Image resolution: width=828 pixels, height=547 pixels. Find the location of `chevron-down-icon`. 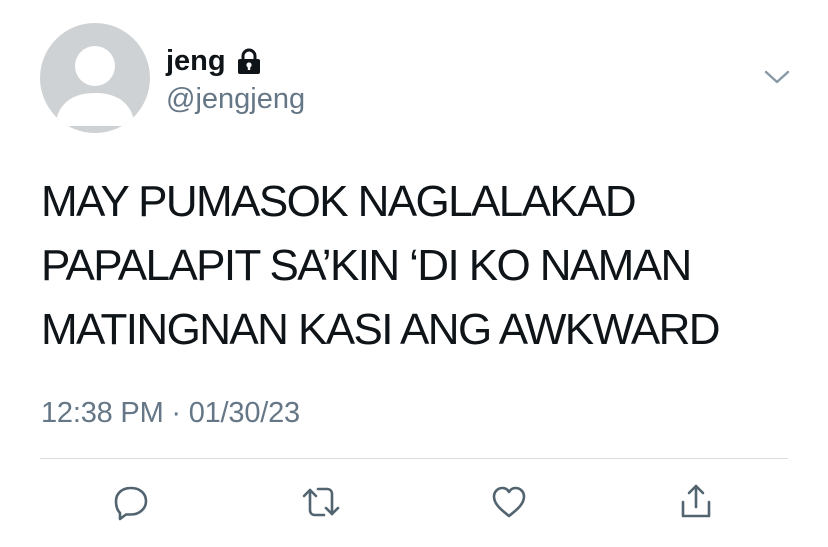

chevron-down-icon is located at coordinates (777, 77).